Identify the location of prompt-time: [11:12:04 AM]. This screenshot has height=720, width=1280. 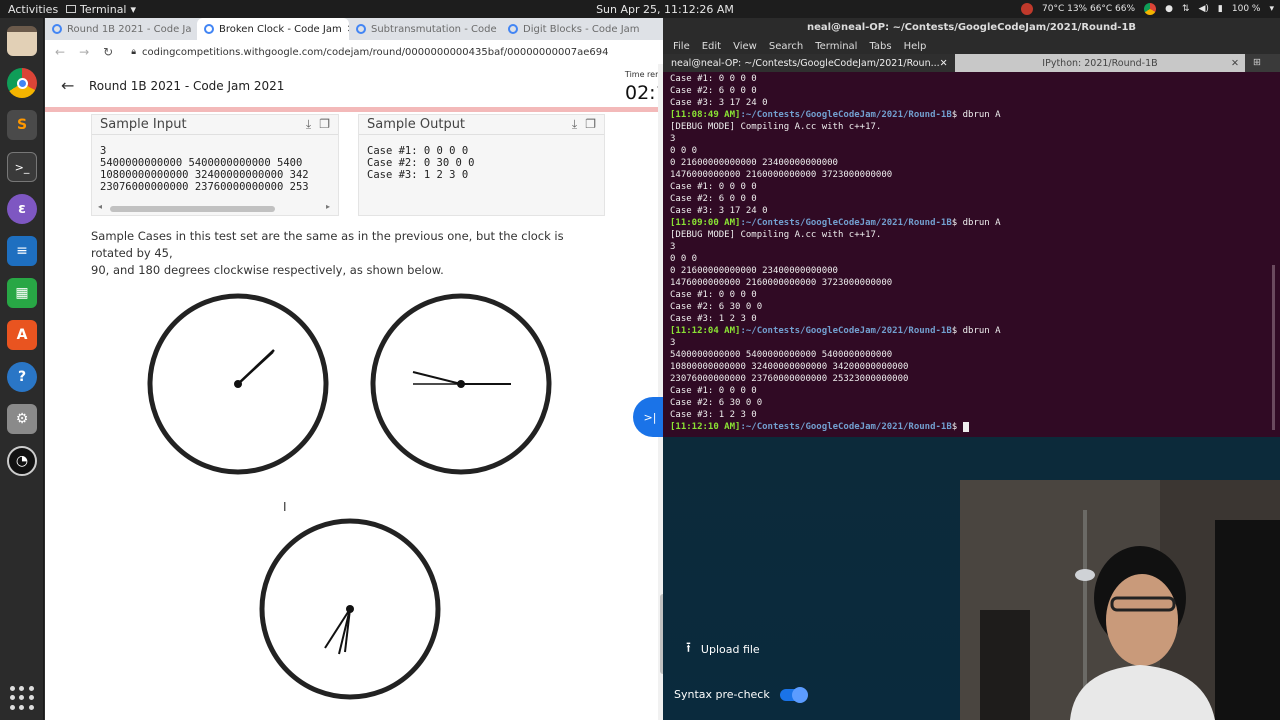
(705, 331).